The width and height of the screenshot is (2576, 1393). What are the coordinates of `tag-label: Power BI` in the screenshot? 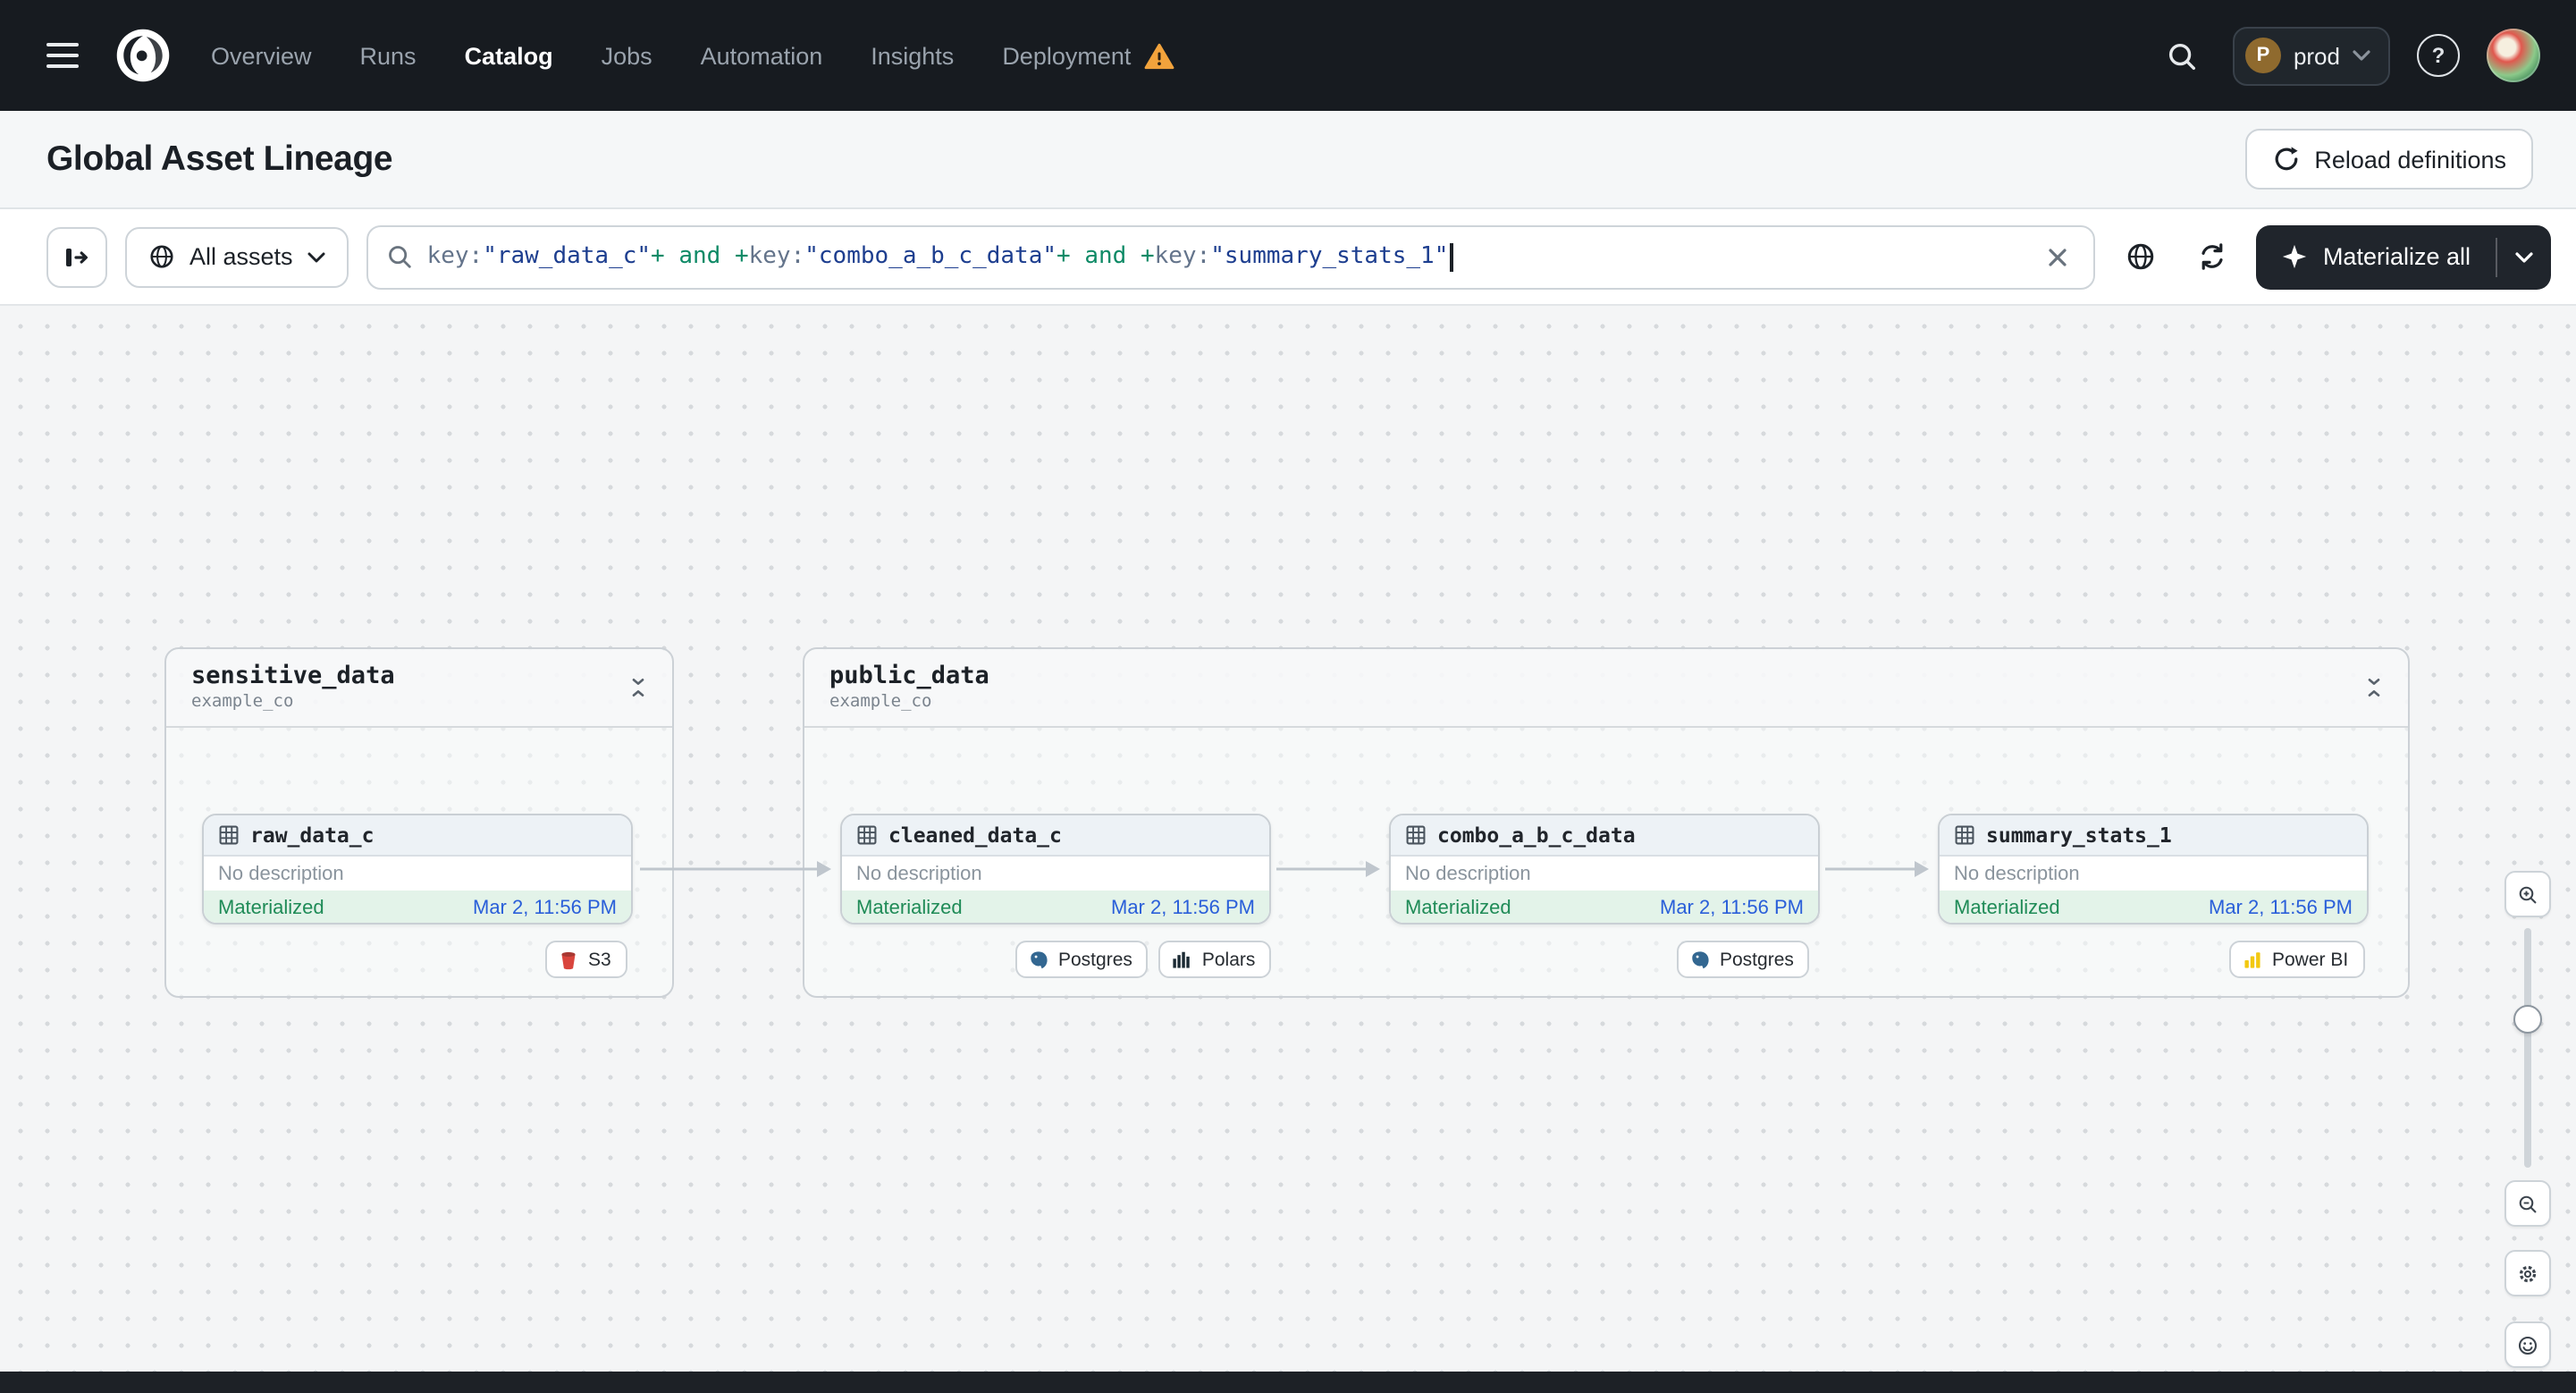 It's located at (2311, 960).